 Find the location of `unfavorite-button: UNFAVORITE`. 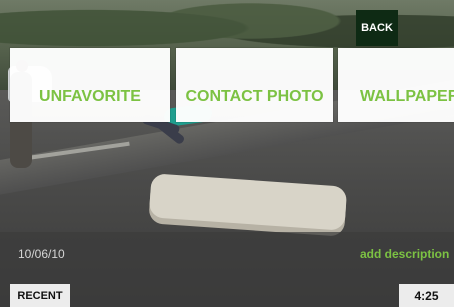

unfavorite-button: UNFAVORITE is located at coordinates (90, 85).